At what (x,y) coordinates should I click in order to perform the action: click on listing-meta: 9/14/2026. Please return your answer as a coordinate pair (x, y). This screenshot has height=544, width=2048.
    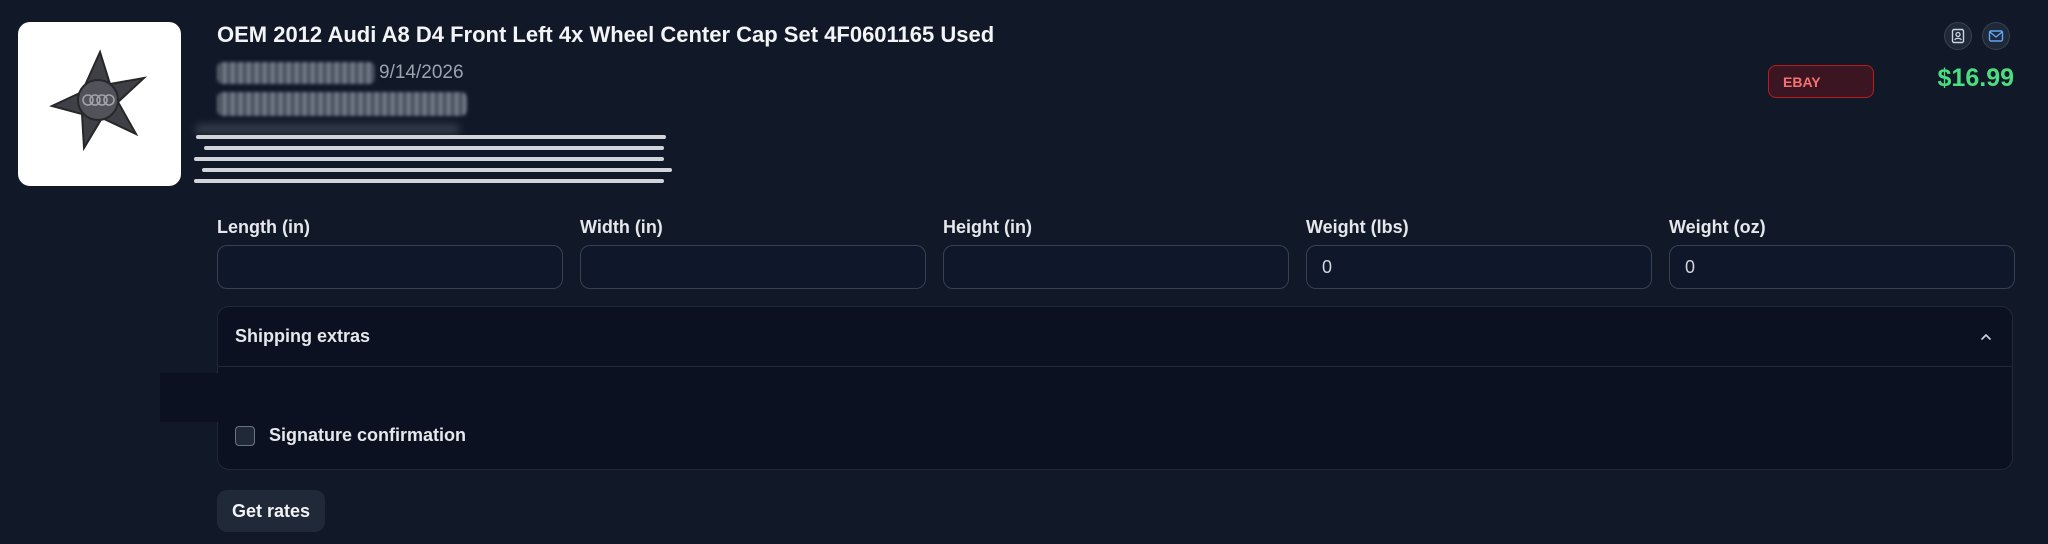
    Looking at the image, I should click on (340, 73).